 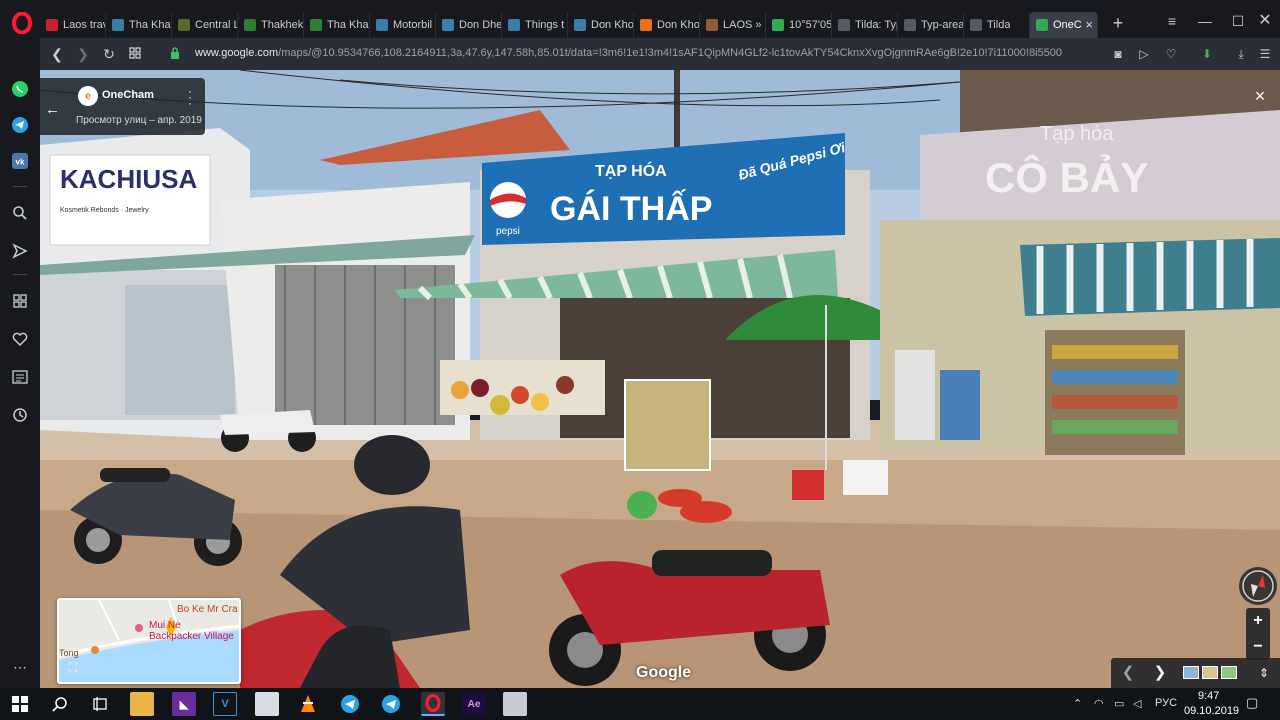 What do you see at coordinates (20, 667) in the screenshot?
I see `more-icon: ⋯` at bounding box center [20, 667].